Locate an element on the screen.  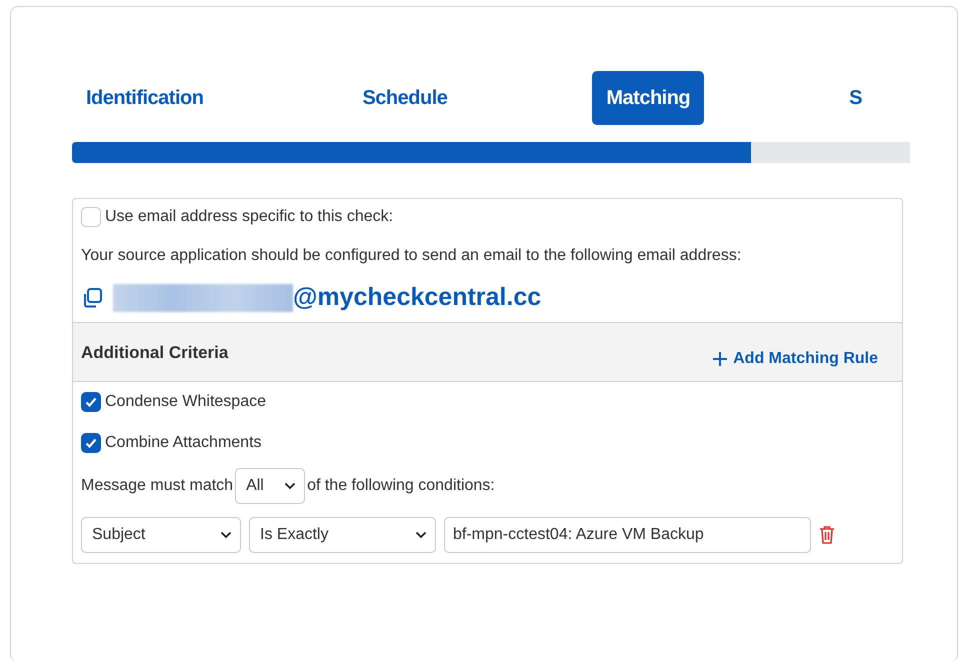
instruction-text: Your source application should be configured to send an email to the following email address: is located at coordinates (411, 256).